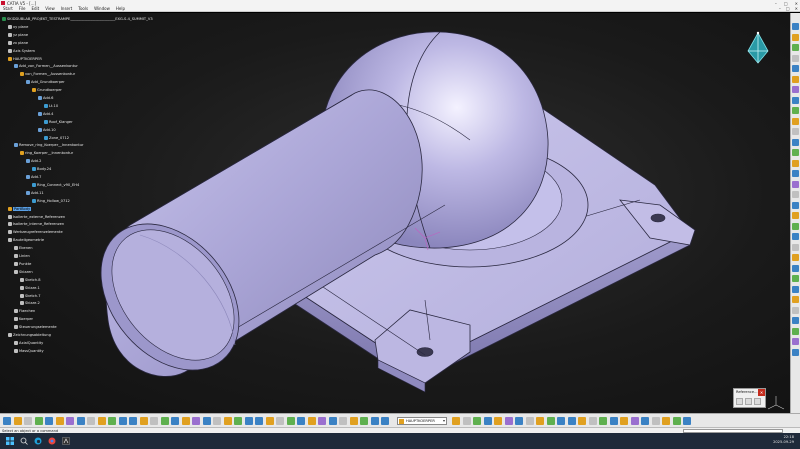 The image size is (800, 449). What do you see at coordinates (30, 303) in the screenshot?
I see `tree-node: Skizze.2` at bounding box center [30, 303].